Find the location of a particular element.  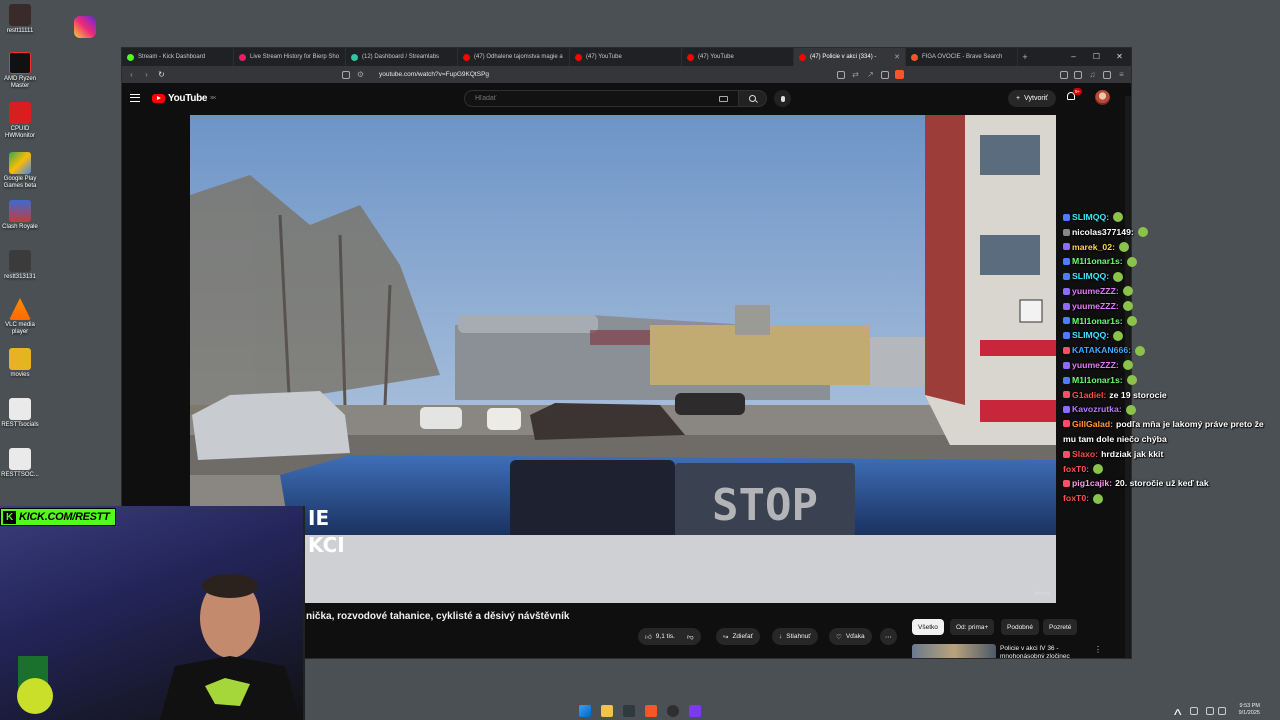

extensions-icon is located at coordinates (1064, 74).